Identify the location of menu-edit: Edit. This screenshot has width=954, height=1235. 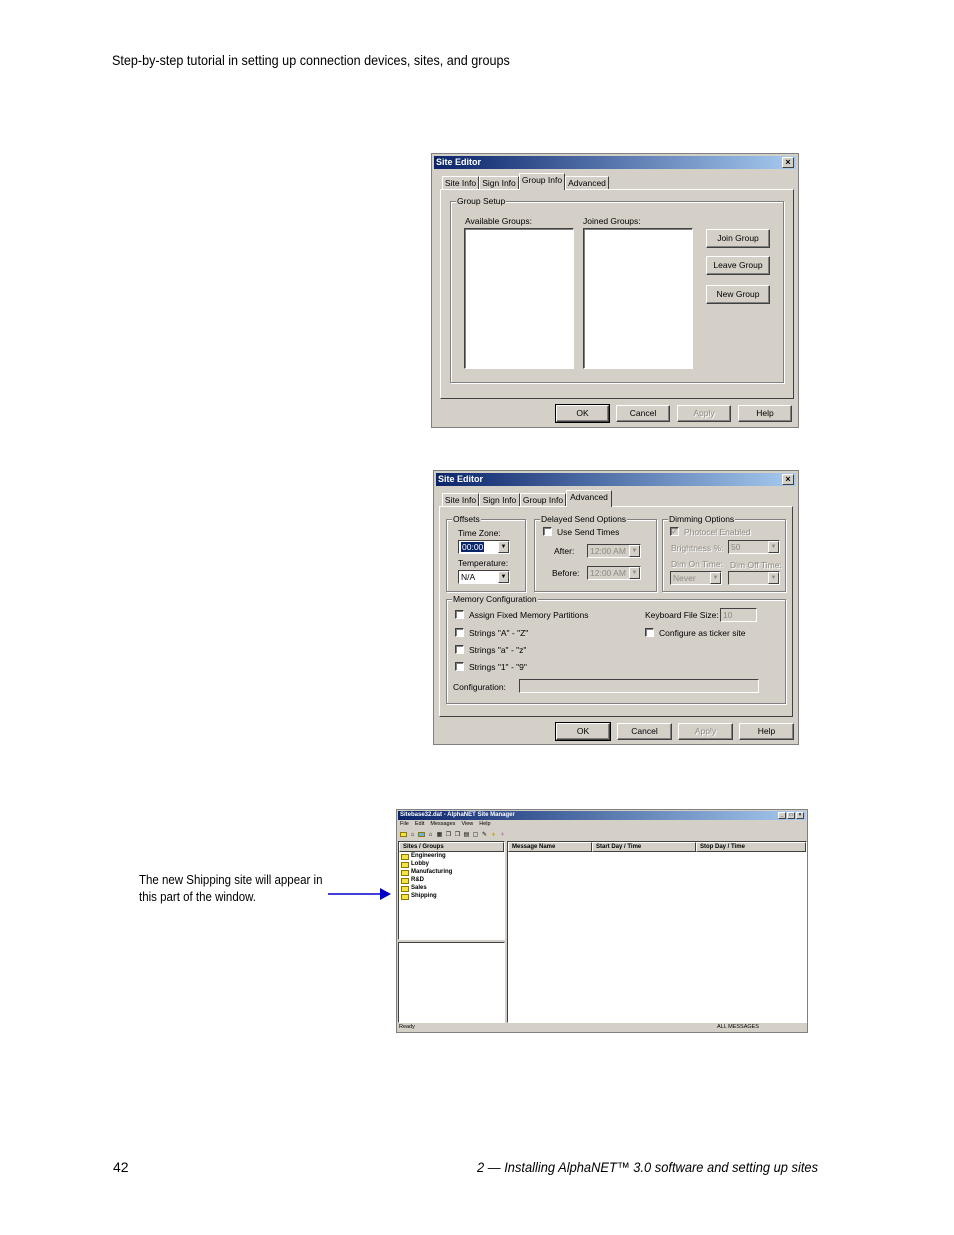
(419, 825).